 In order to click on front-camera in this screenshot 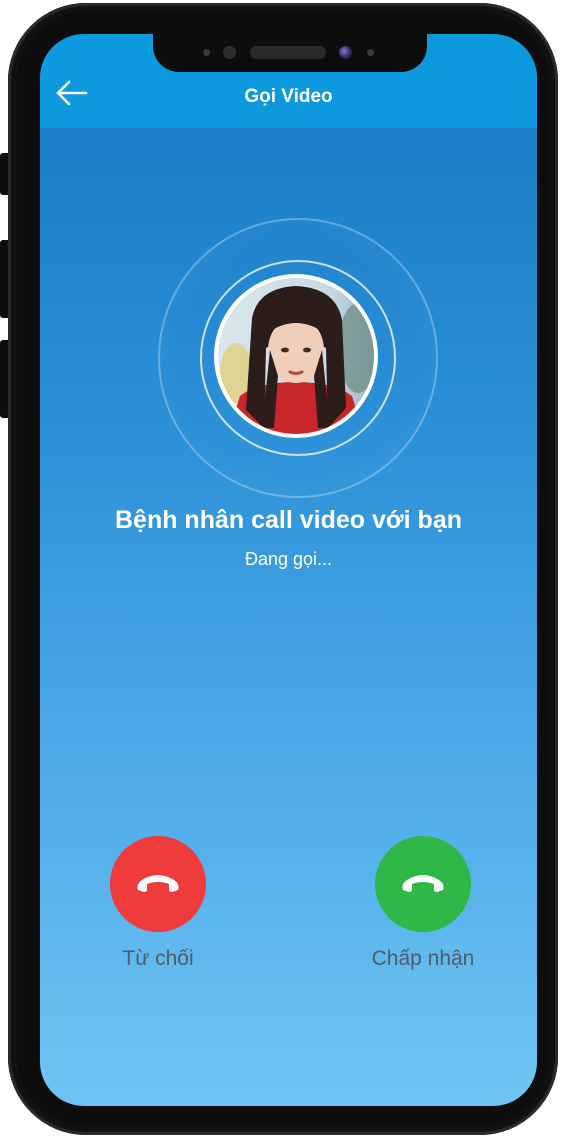, I will do `click(345, 52)`.